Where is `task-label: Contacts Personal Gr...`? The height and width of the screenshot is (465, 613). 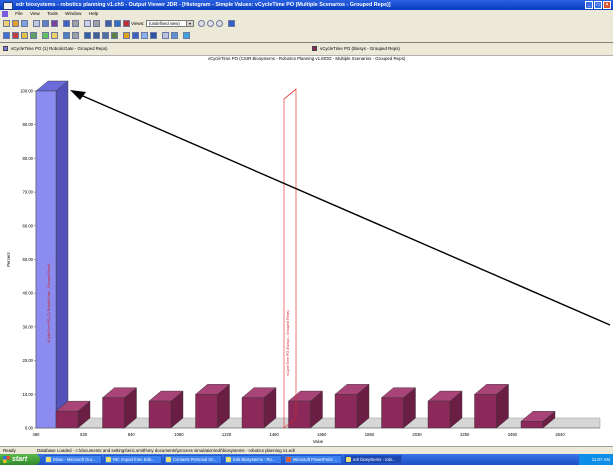
task-label: Contacts Personal Gr... is located at coordinates (195, 459).